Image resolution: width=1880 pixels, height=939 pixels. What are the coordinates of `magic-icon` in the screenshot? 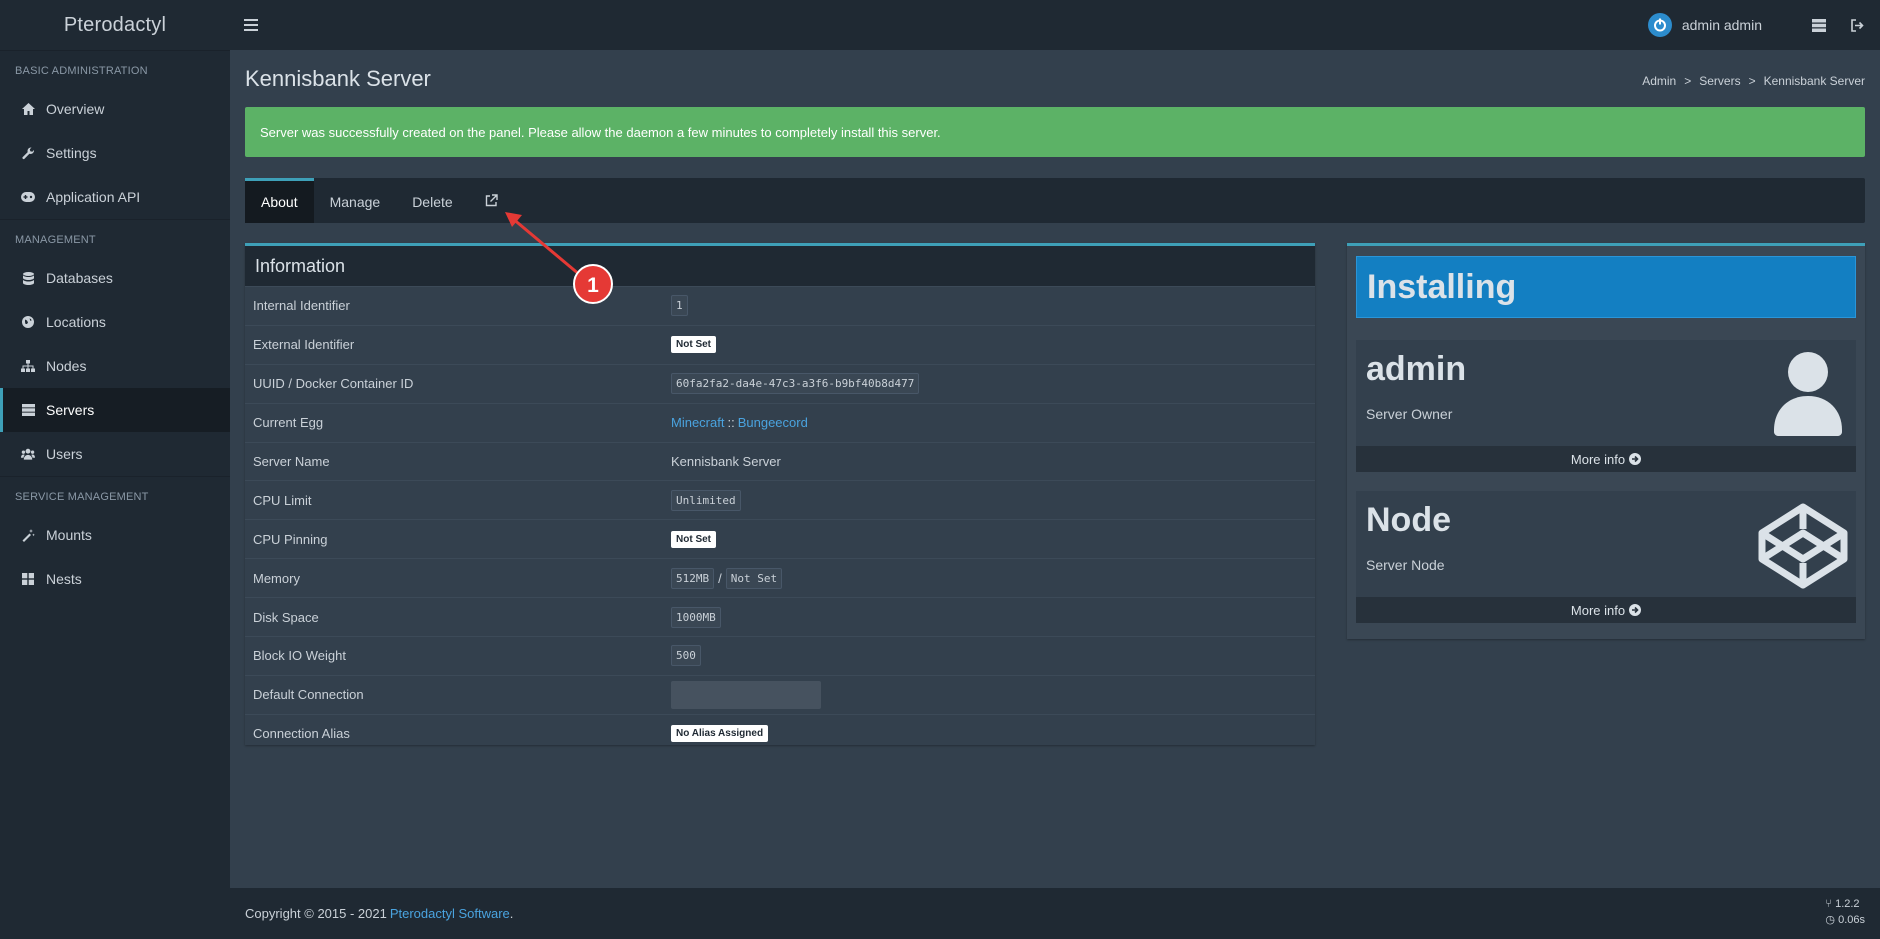 It's located at (28, 535).